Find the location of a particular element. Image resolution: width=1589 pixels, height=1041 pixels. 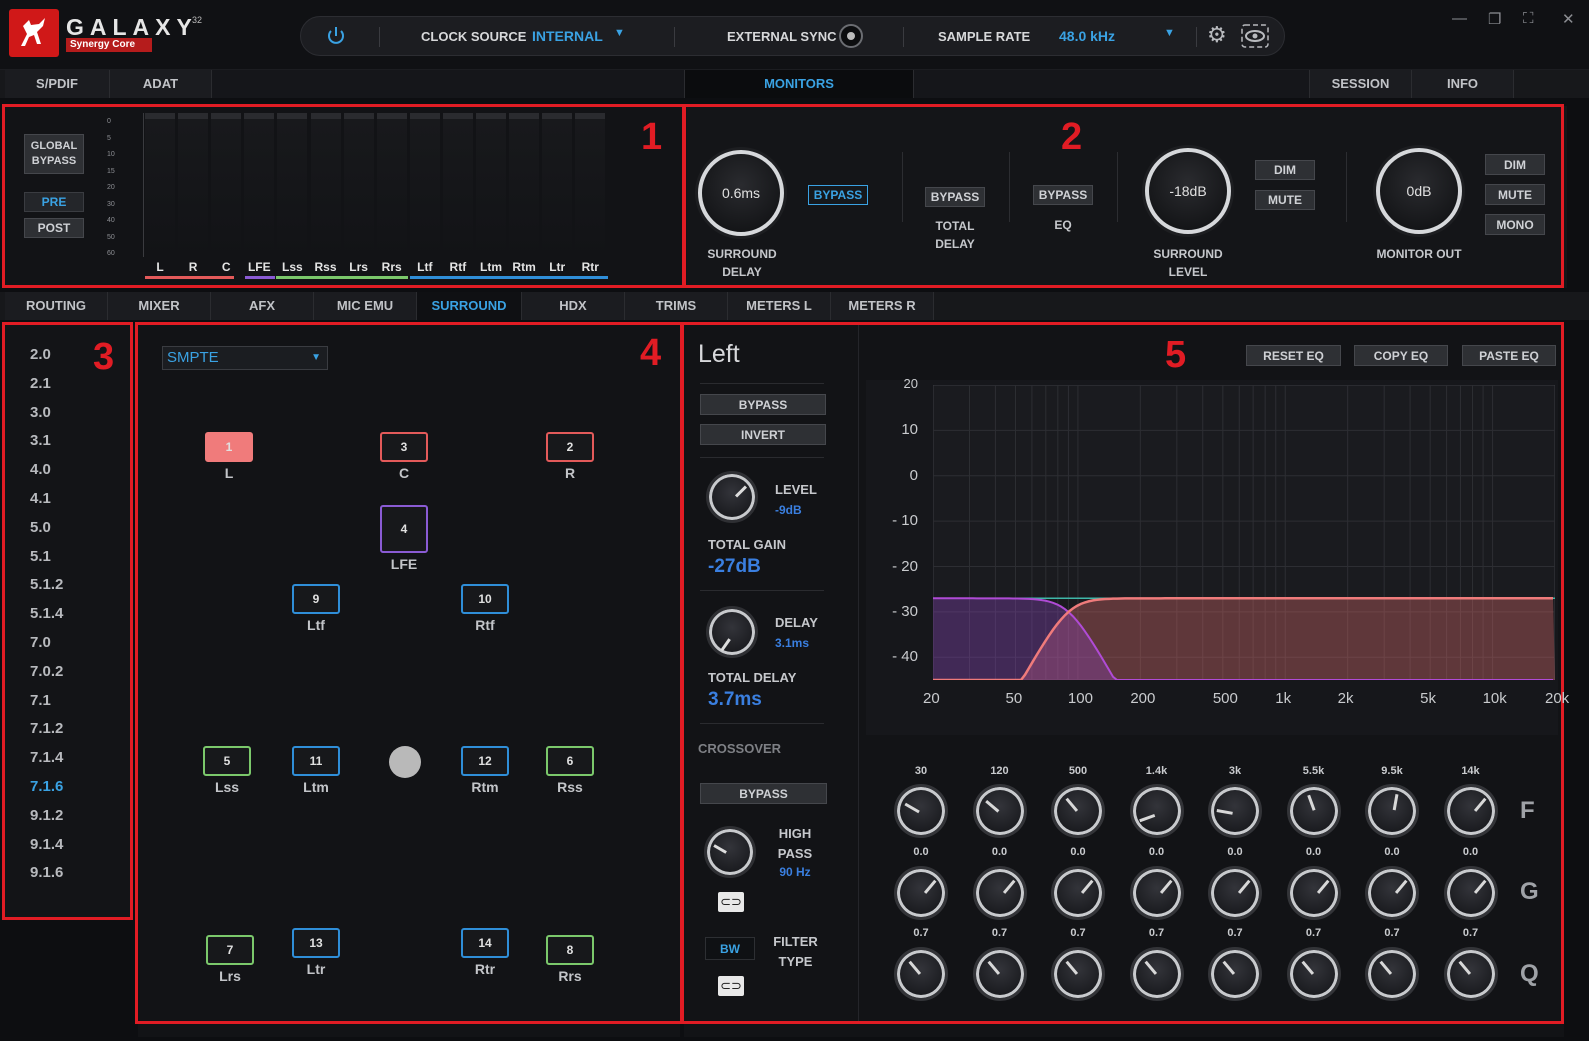

band-4-gain-knob is located at coordinates (1156, 893).